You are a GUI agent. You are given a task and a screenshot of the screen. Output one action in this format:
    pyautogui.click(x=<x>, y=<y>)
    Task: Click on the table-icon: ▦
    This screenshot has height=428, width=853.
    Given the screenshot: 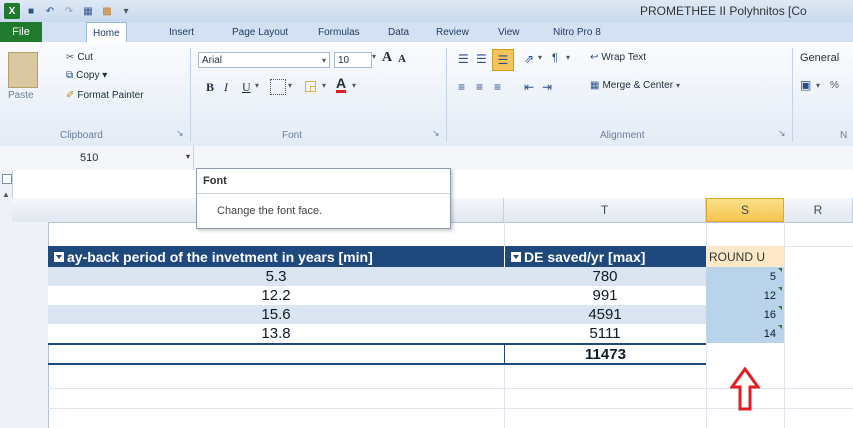 What is the action you would take?
    pyautogui.click(x=88, y=11)
    